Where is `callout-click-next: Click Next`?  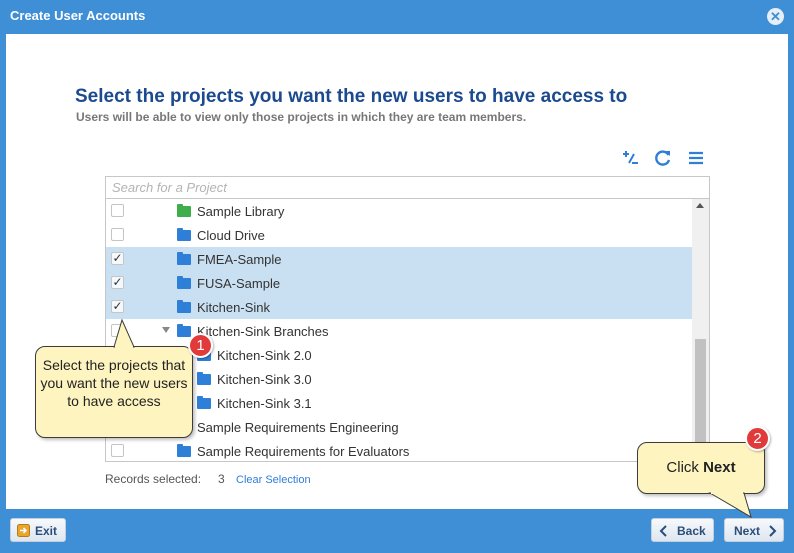 callout-click-next: Click Next is located at coordinates (701, 468).